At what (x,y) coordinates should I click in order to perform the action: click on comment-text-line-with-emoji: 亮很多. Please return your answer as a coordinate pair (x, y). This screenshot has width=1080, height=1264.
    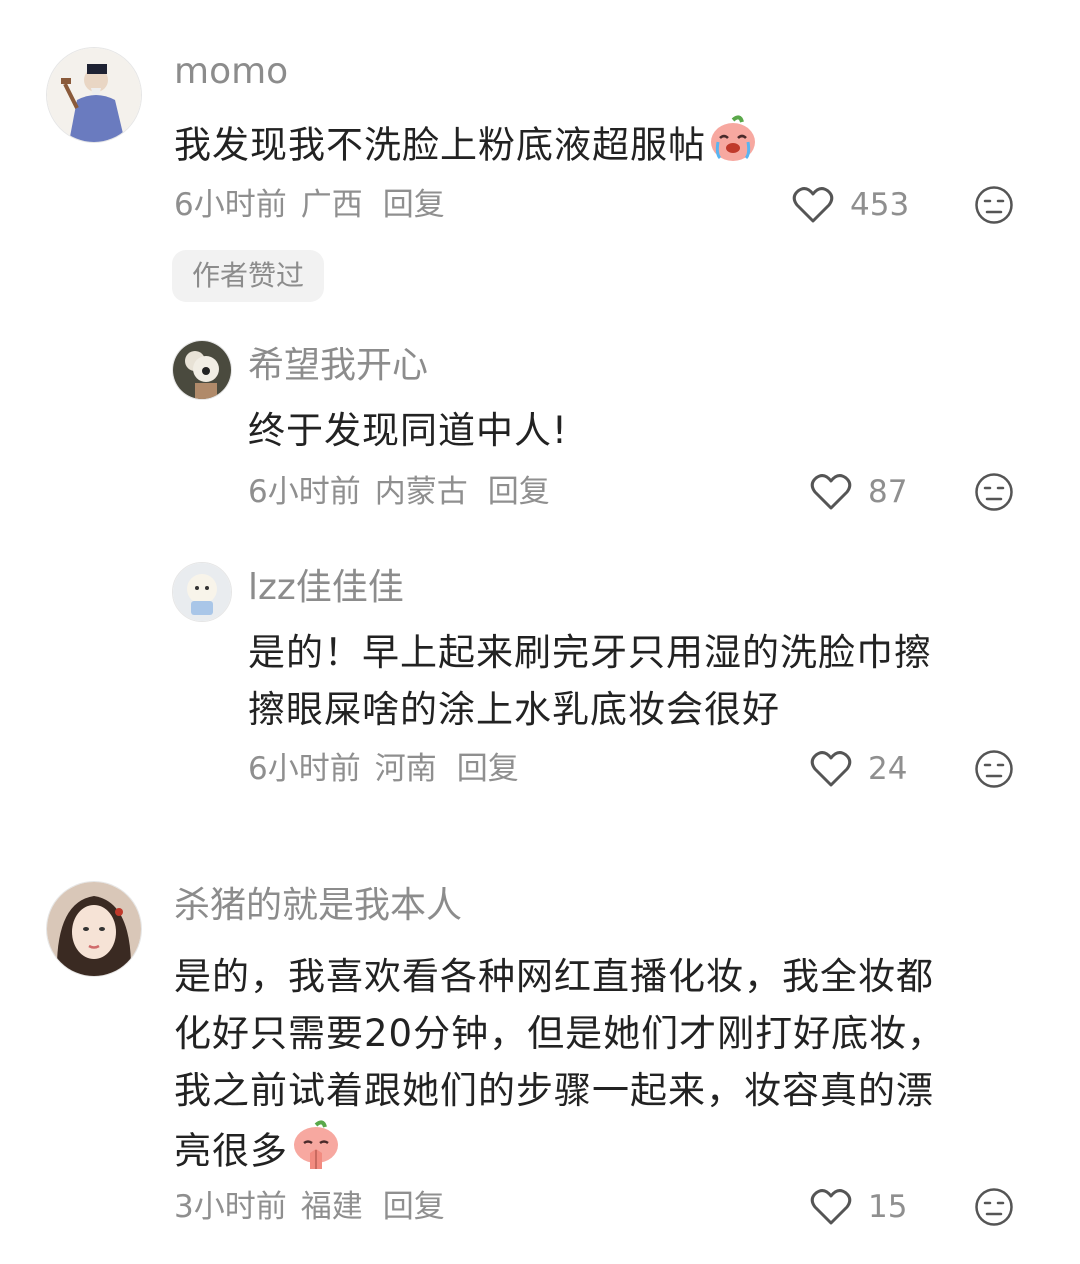
    Looking at the image, I should click on (559, 1153).